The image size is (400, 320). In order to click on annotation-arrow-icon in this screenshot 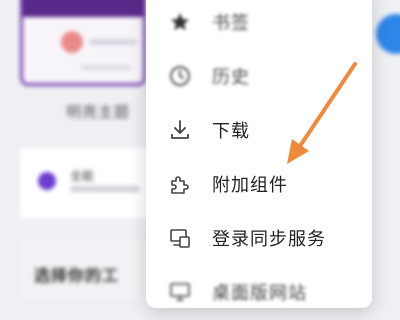, I will do `click(322, 113)`.